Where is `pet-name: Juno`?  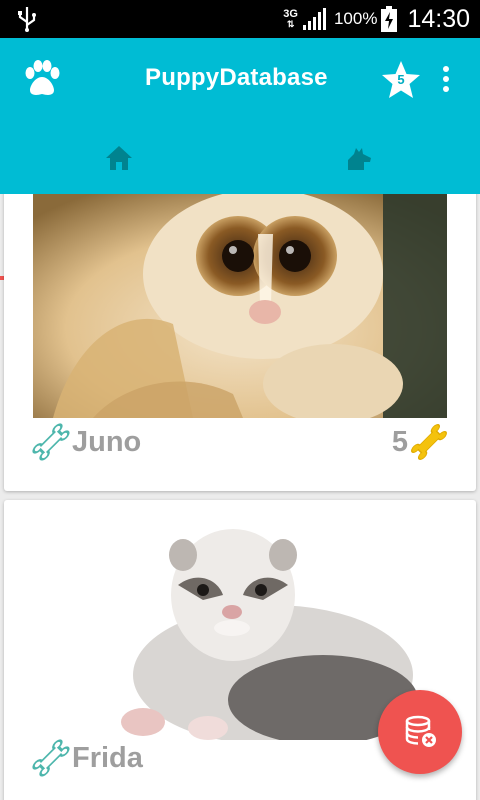
pet-name: Juno is located at coordinates (107, 441).